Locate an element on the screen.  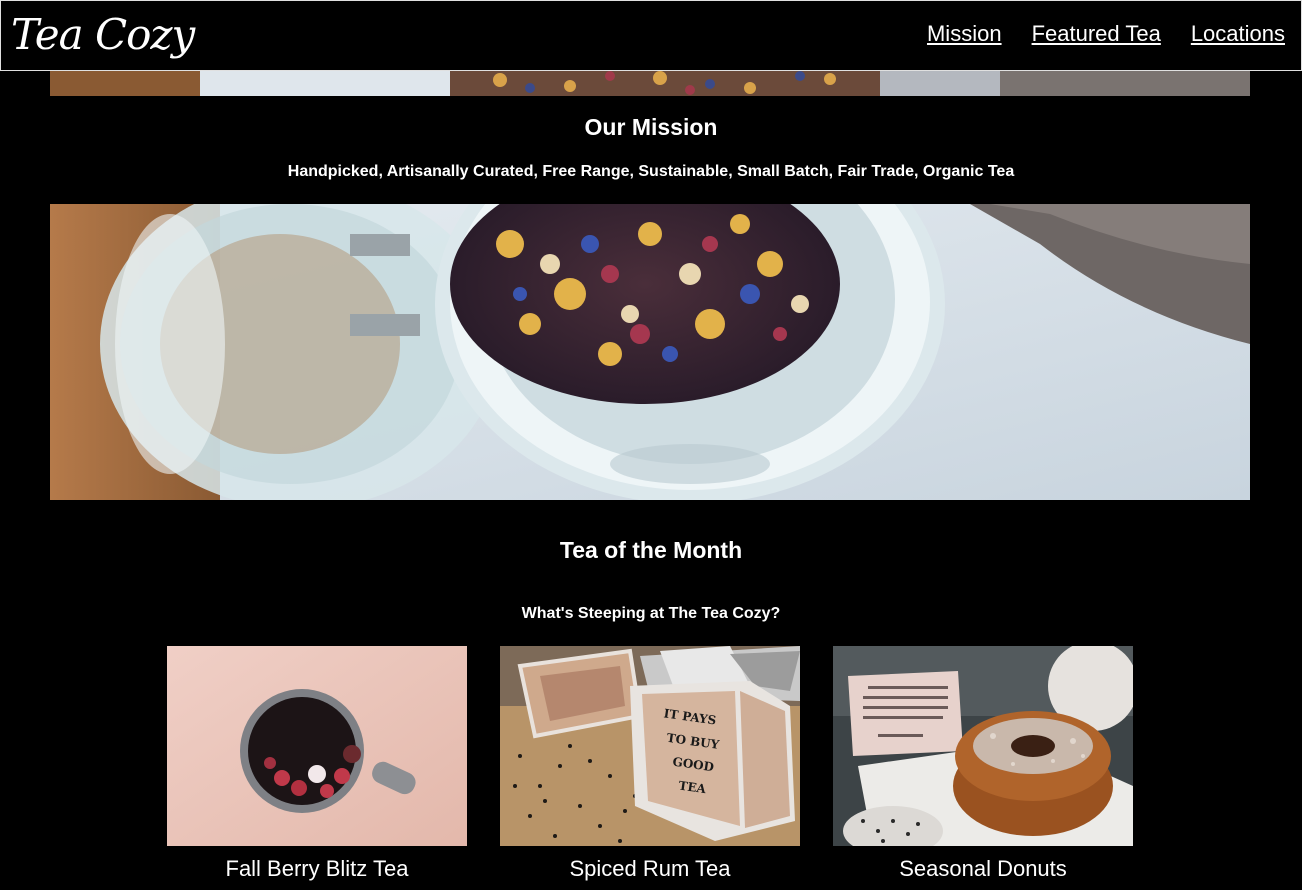
fall-berry-tea-image is located at coordinates (317, 746).